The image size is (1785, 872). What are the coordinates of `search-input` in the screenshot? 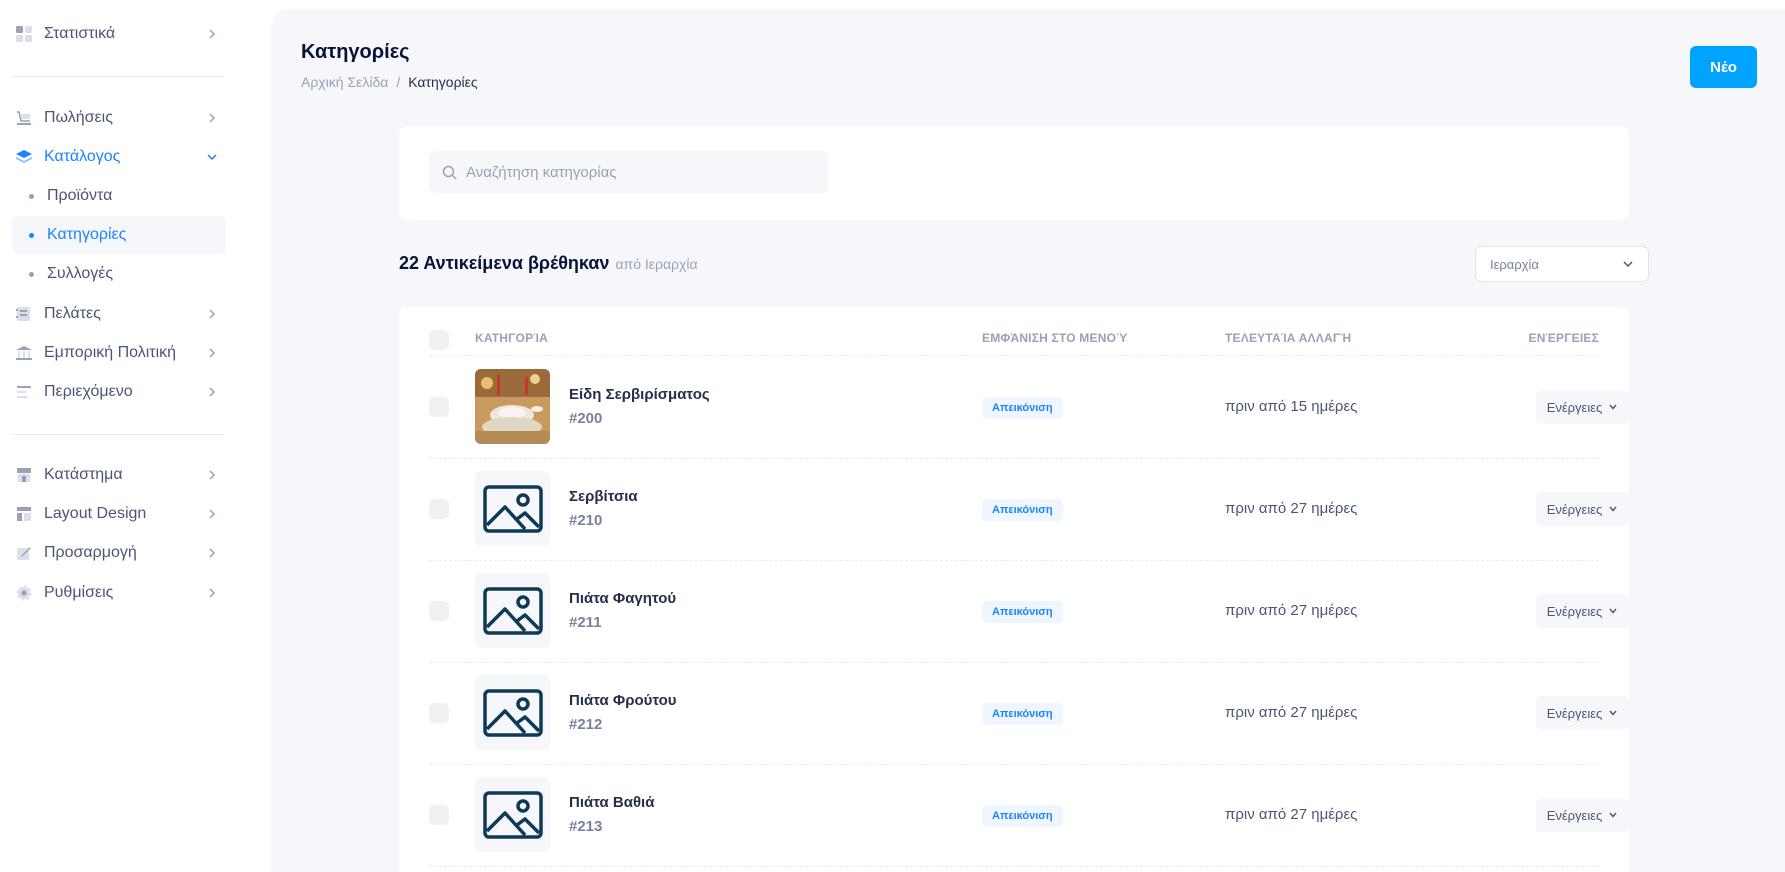 It's located at (641, 172).